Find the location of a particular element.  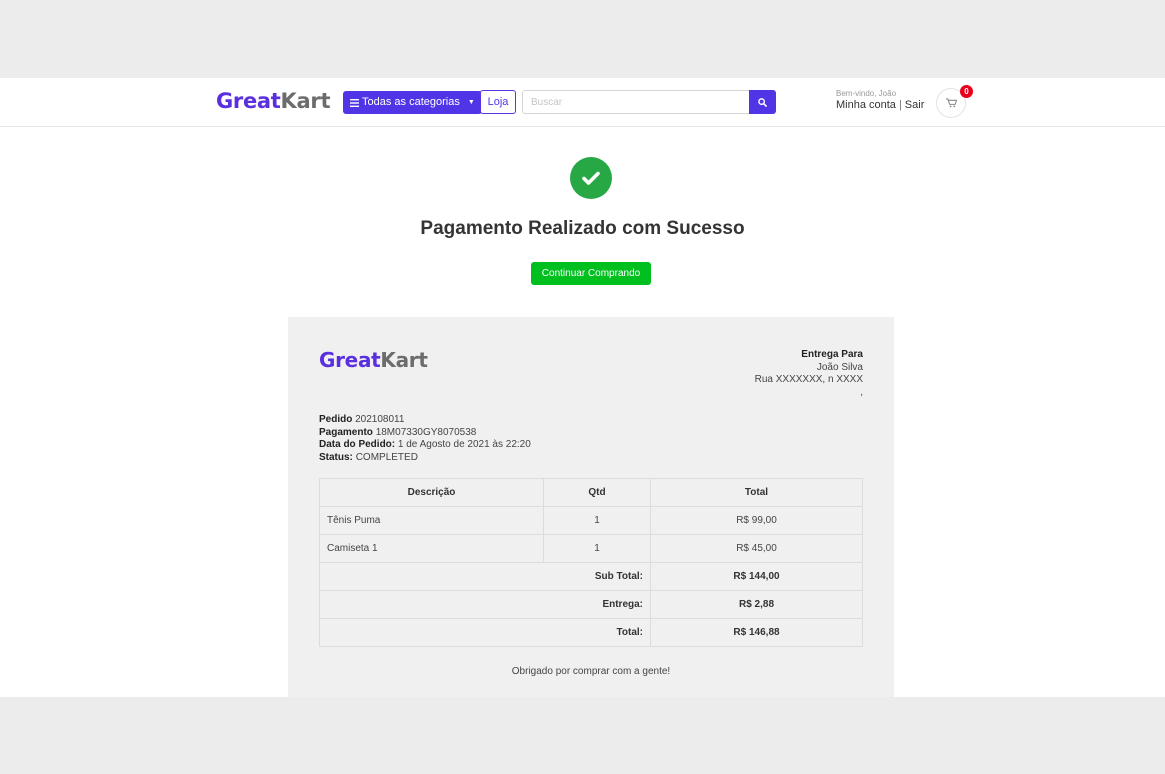

success-title: Pagamento Realizado com Sucesso is located at coordinates (582, 228).